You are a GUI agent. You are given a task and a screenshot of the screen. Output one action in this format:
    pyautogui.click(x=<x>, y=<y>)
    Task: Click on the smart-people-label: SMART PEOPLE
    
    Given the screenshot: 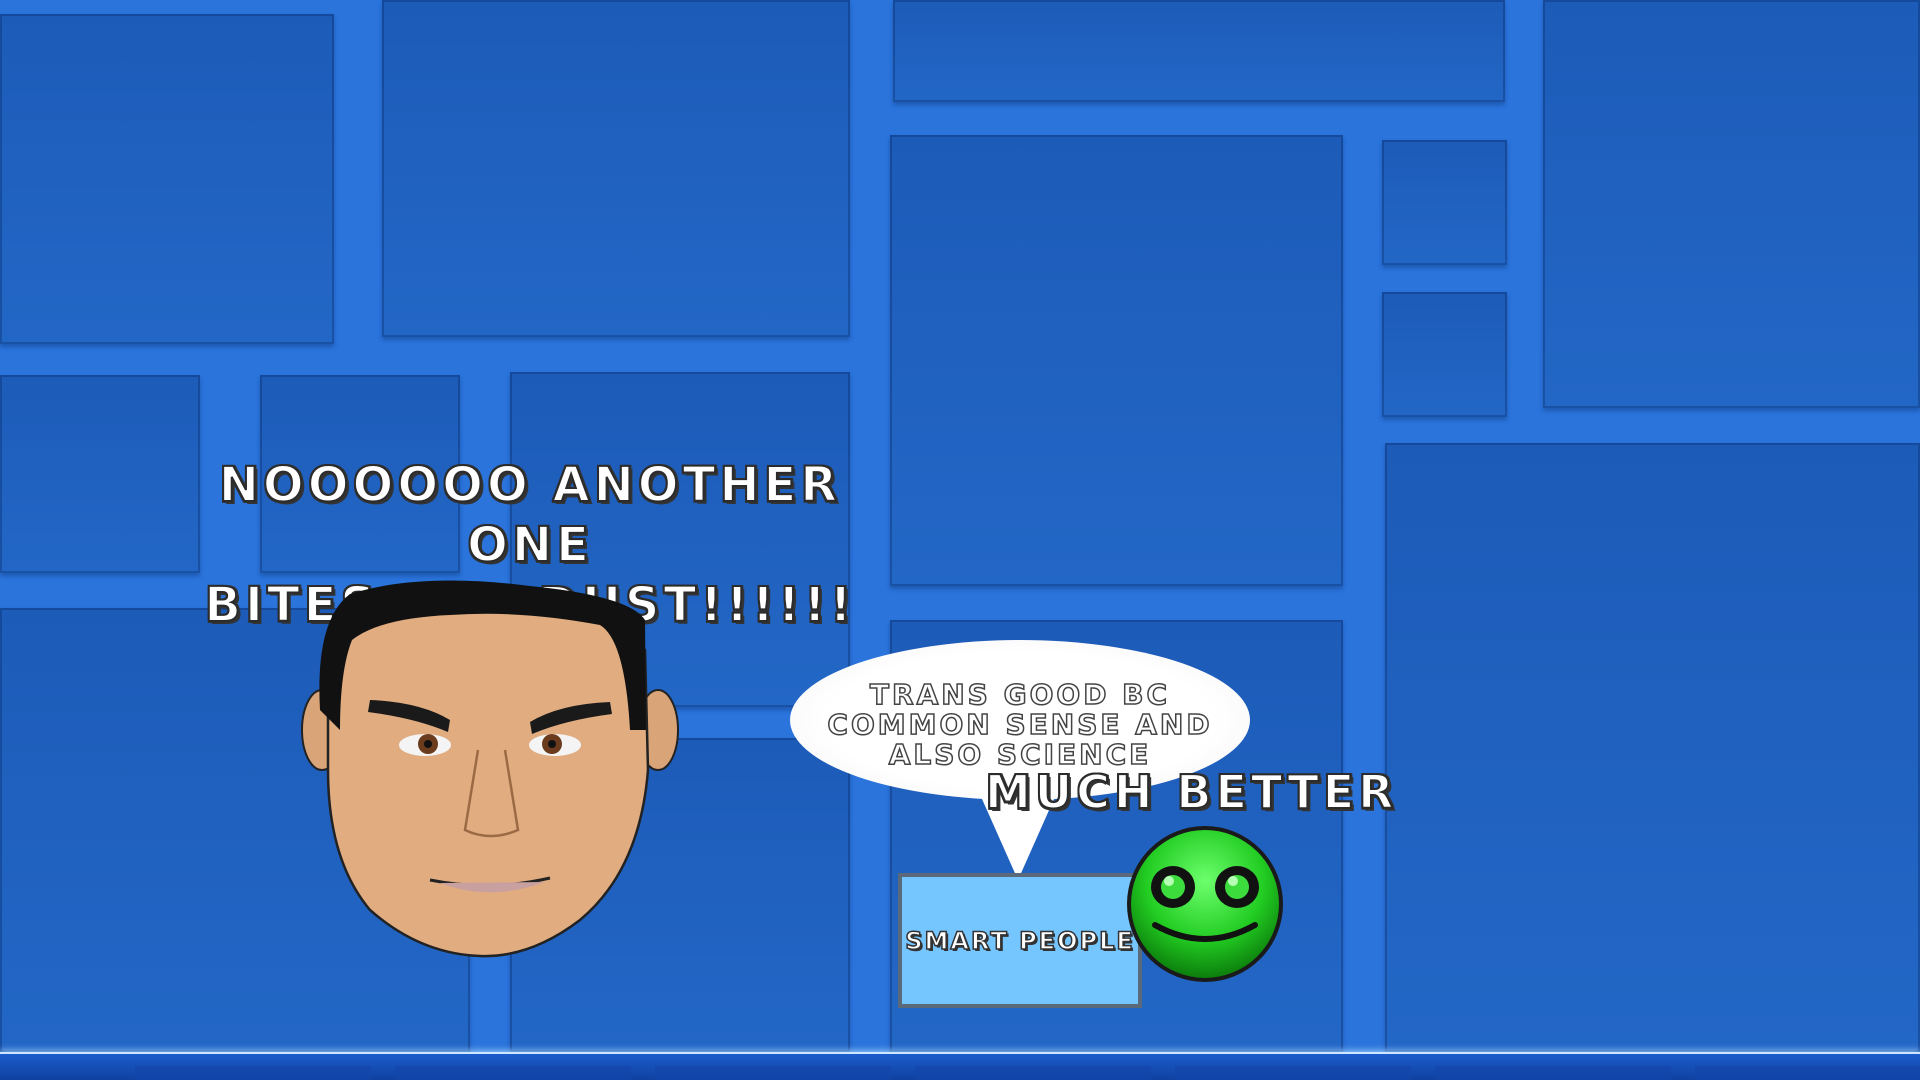 What is the action you would take?
    pyautogui.click(x=1019, y=941)
    